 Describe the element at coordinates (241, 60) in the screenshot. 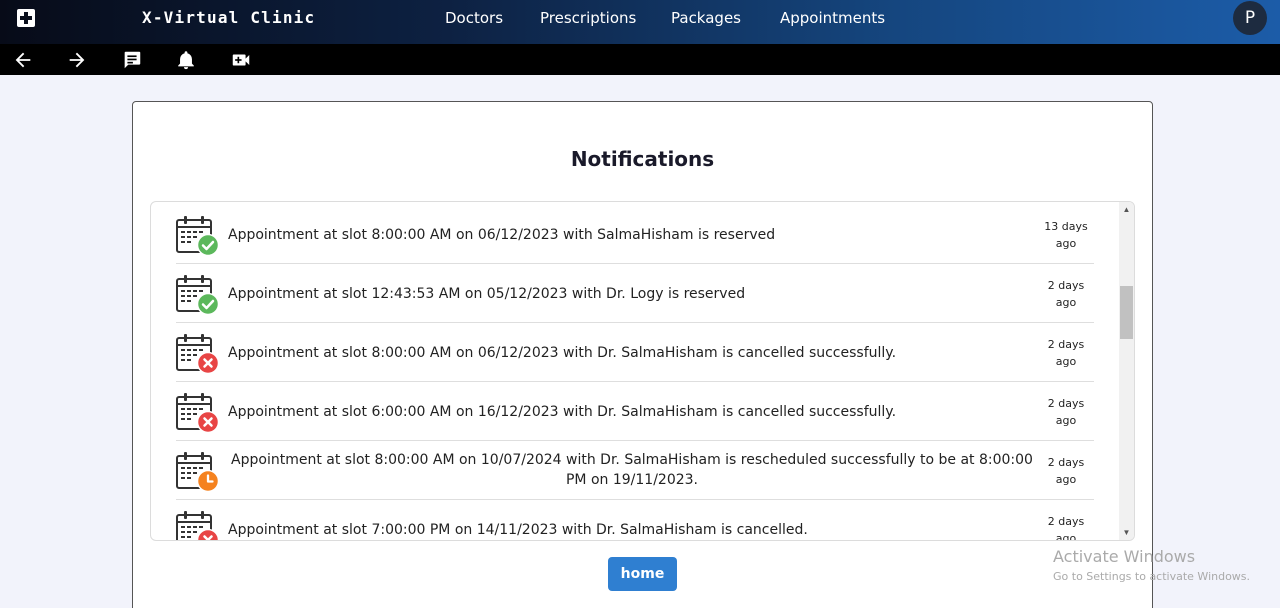

I see `video-call-icon` at that location.